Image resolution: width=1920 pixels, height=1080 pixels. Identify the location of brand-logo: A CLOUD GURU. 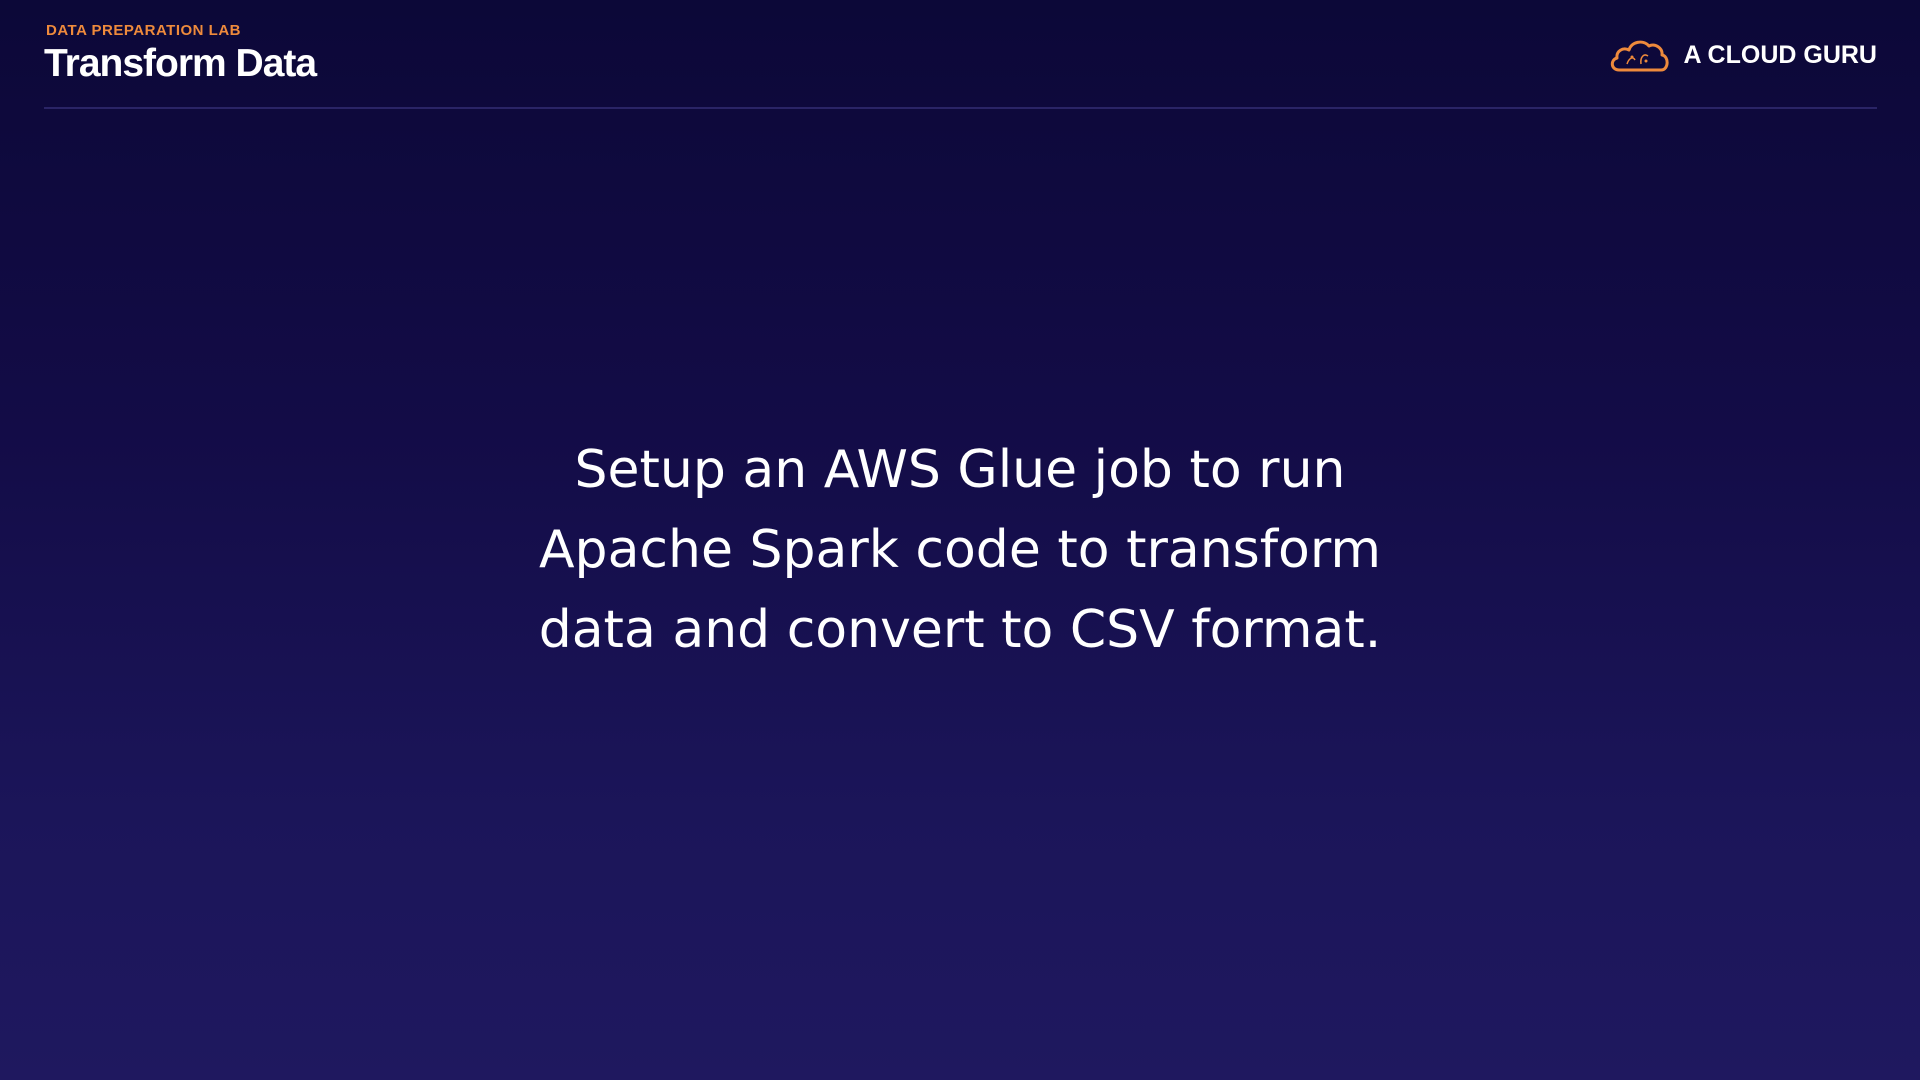
(1742, 55).